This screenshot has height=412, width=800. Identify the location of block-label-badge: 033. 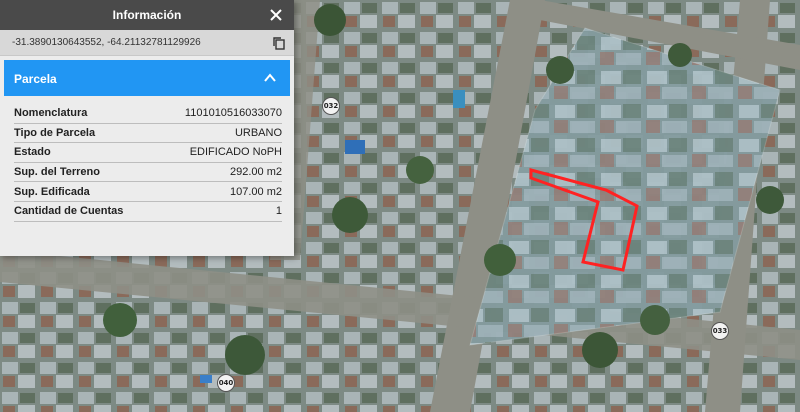
(720, 331).